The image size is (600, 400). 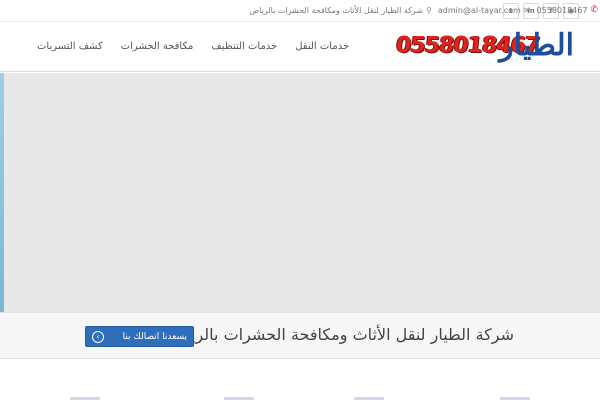 What do you see at coordinates (479, 10) in the screenshot?
I see `email-text: admin@al-tayar.com` at bounding box center [479, 10].